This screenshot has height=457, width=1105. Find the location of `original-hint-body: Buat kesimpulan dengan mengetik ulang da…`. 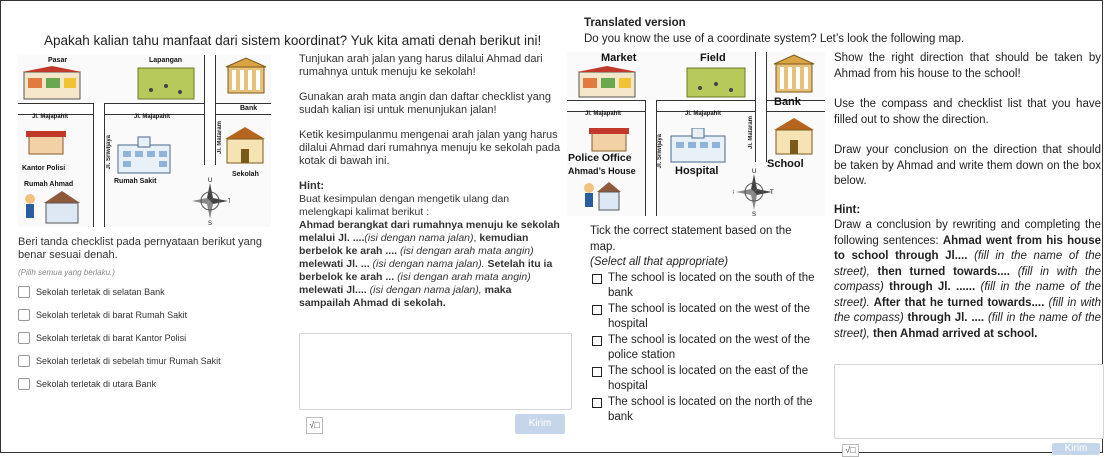

original-hint-body: Buat kesimpulan dengan mengetik ulang da… is located at coordinates (430, 251).